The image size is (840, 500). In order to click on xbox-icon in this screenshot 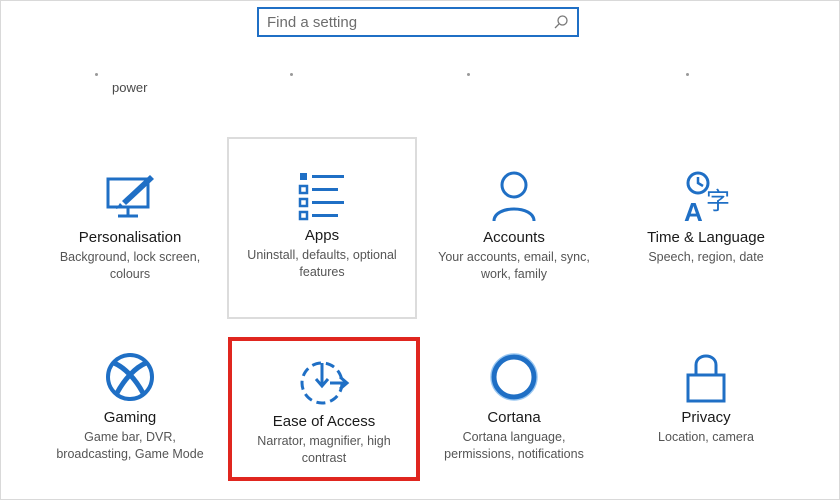, I will do `click(130, 377)`.